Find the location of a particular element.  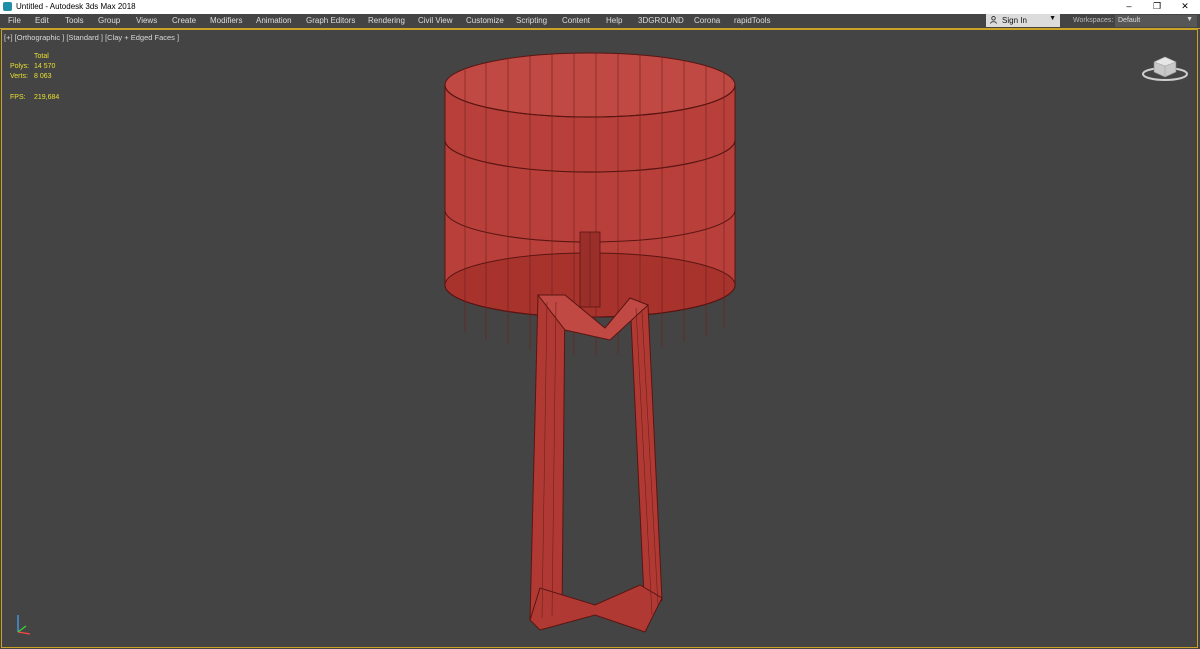

menu-modifiers: Modifiers is located at coordinates (226, 20).